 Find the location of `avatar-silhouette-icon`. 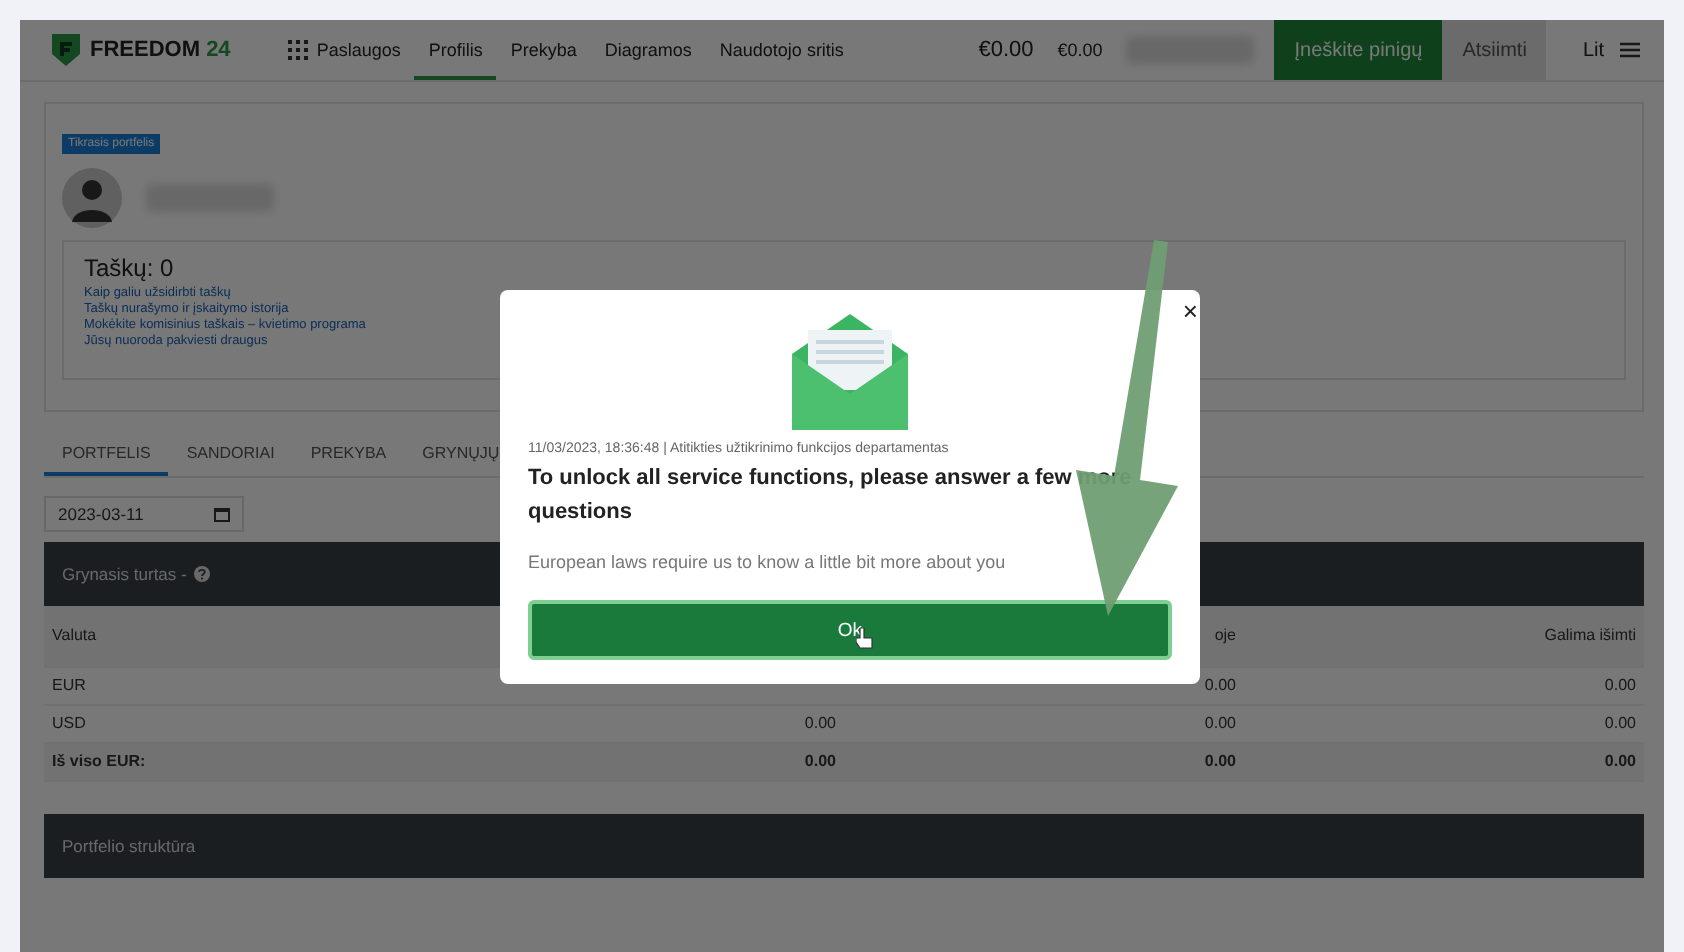

avatar-silhouette-icon is located at coordinates (92, 198).